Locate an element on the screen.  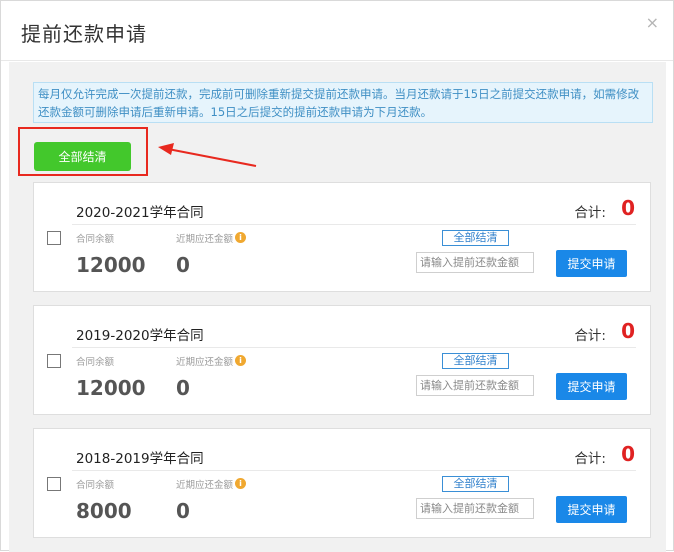
all-settle-button: 全部结清 is located at coordinates (82, 156).